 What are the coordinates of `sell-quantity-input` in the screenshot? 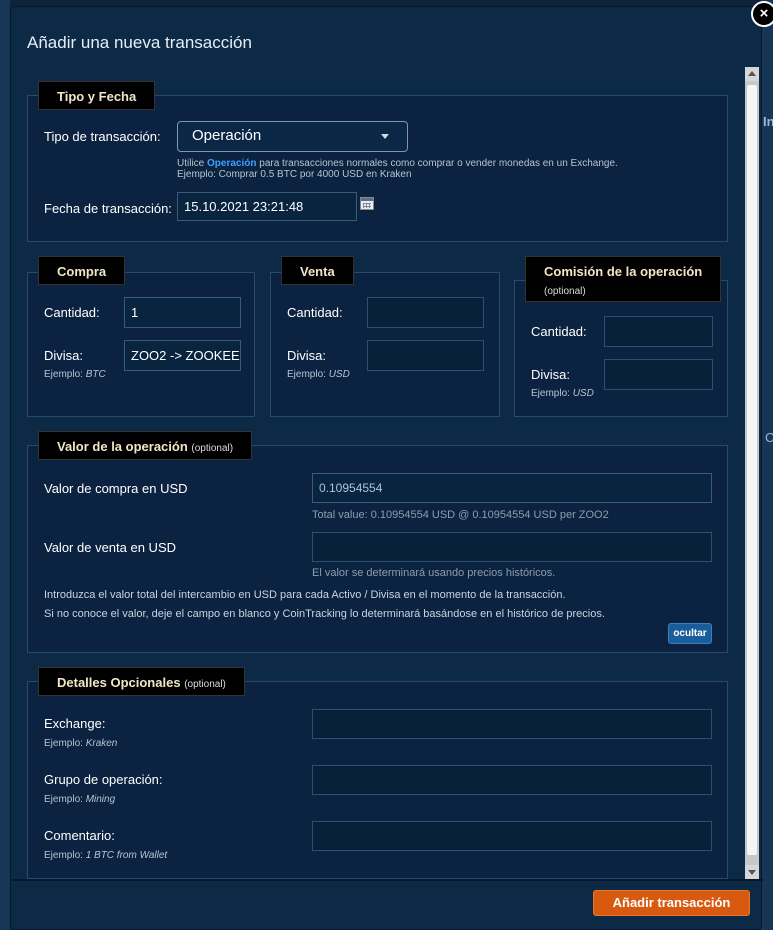 It's located at (425, 312).